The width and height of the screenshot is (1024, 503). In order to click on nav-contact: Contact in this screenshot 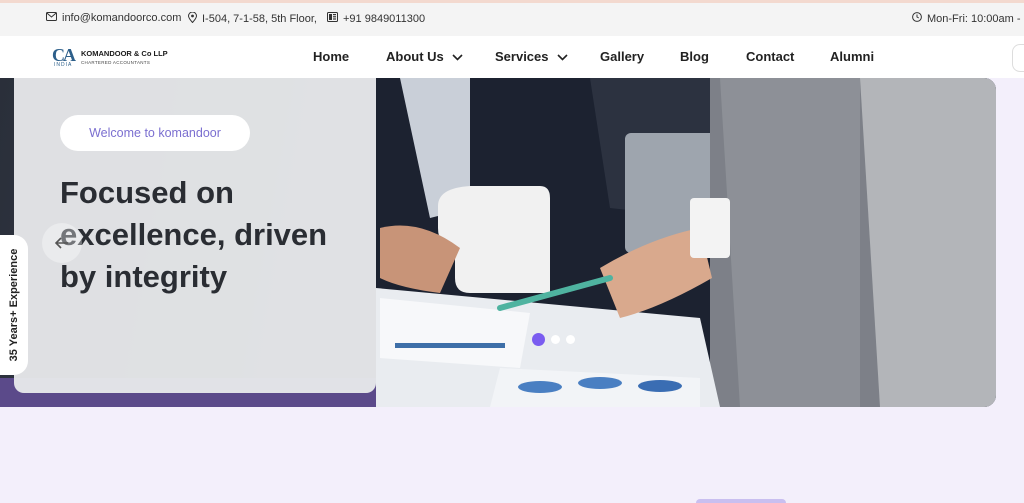, I will do `click(770, 56)`.